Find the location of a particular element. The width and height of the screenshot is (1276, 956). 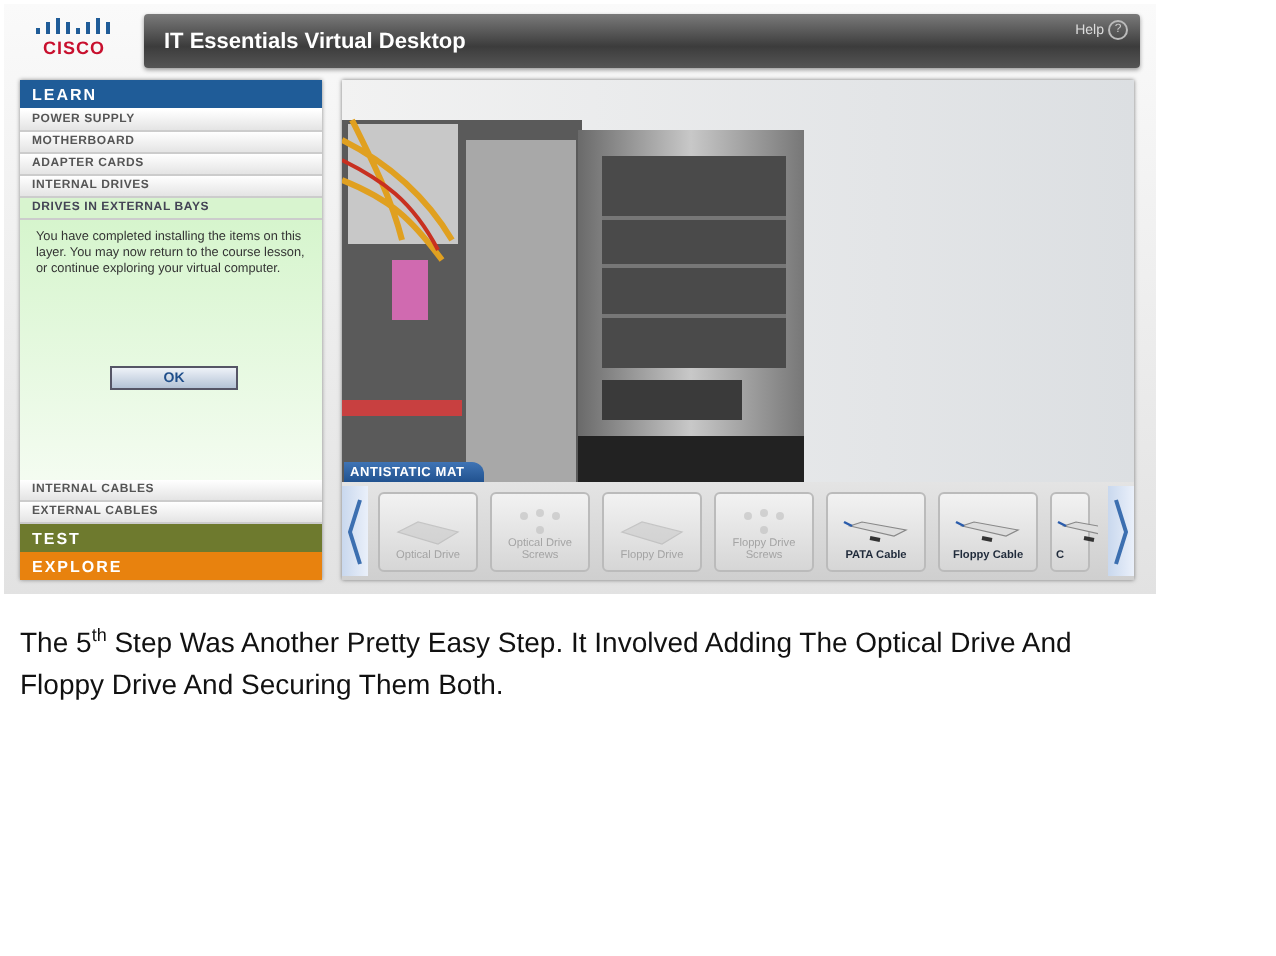

logo-text: CISCO is located at coordinates (73, 48).